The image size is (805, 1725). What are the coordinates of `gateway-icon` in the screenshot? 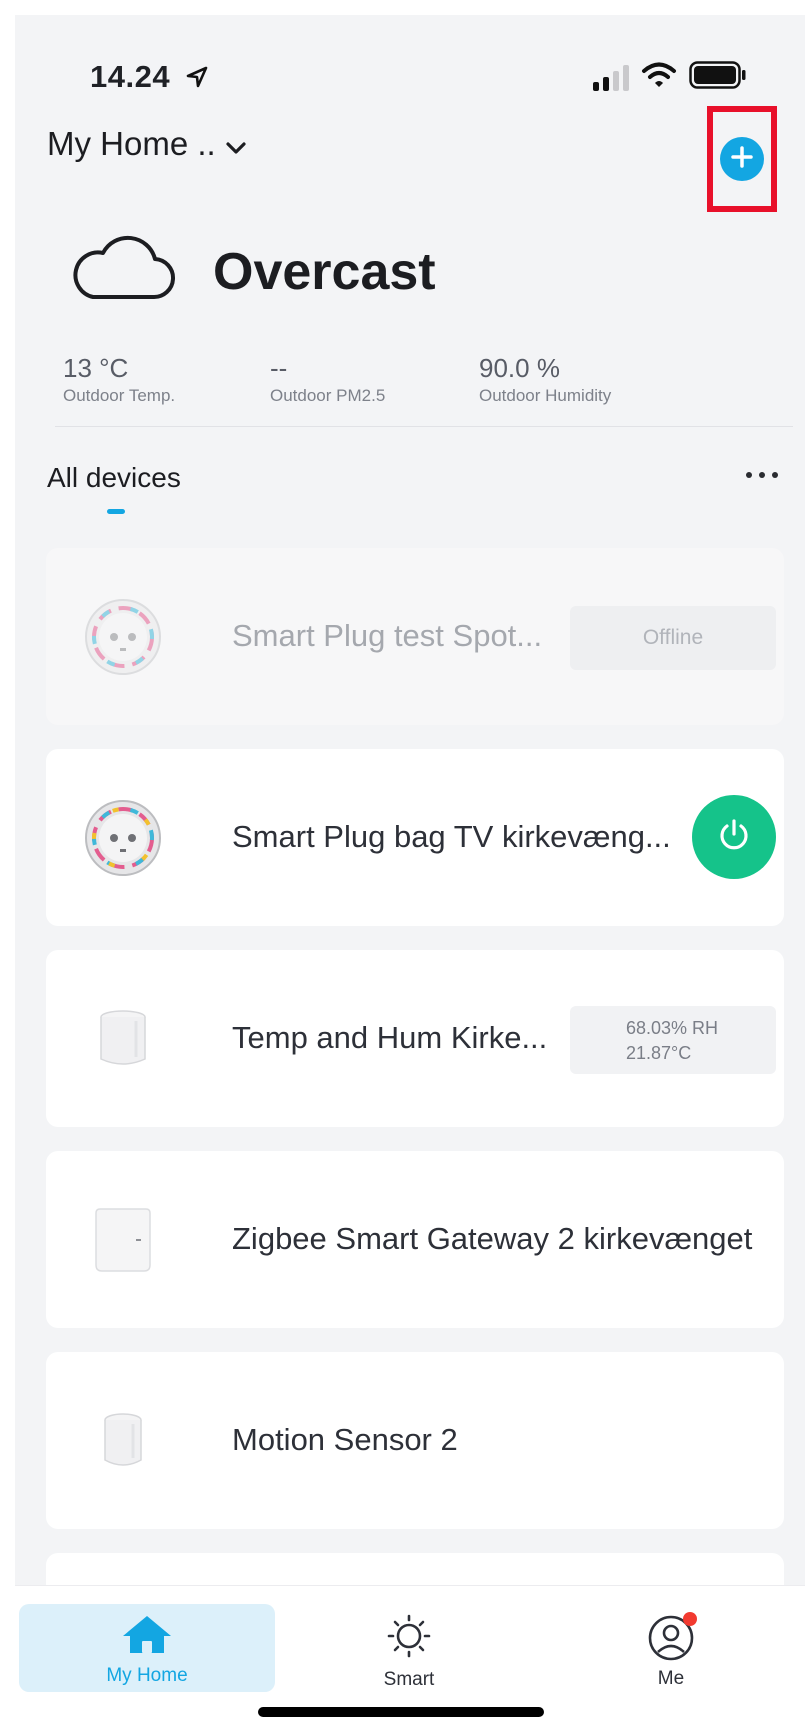 It's located at (123, 1240).